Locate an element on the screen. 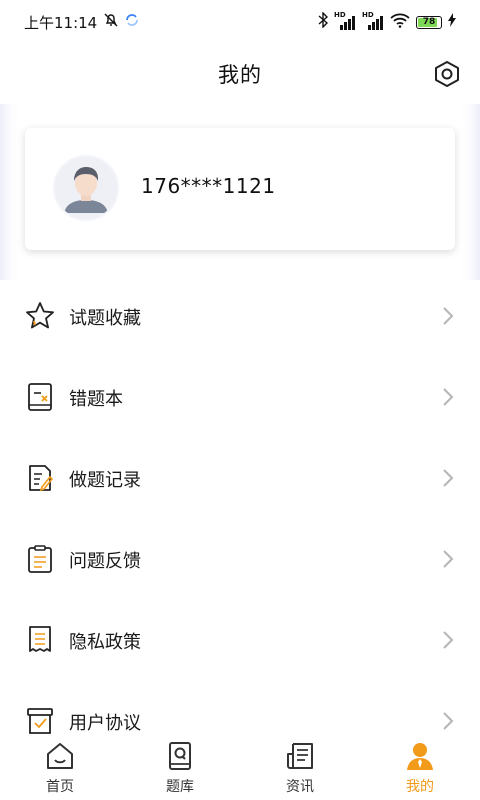 This screenshot has width=480, height=800. settings-button is located at coordinates (447, 74).